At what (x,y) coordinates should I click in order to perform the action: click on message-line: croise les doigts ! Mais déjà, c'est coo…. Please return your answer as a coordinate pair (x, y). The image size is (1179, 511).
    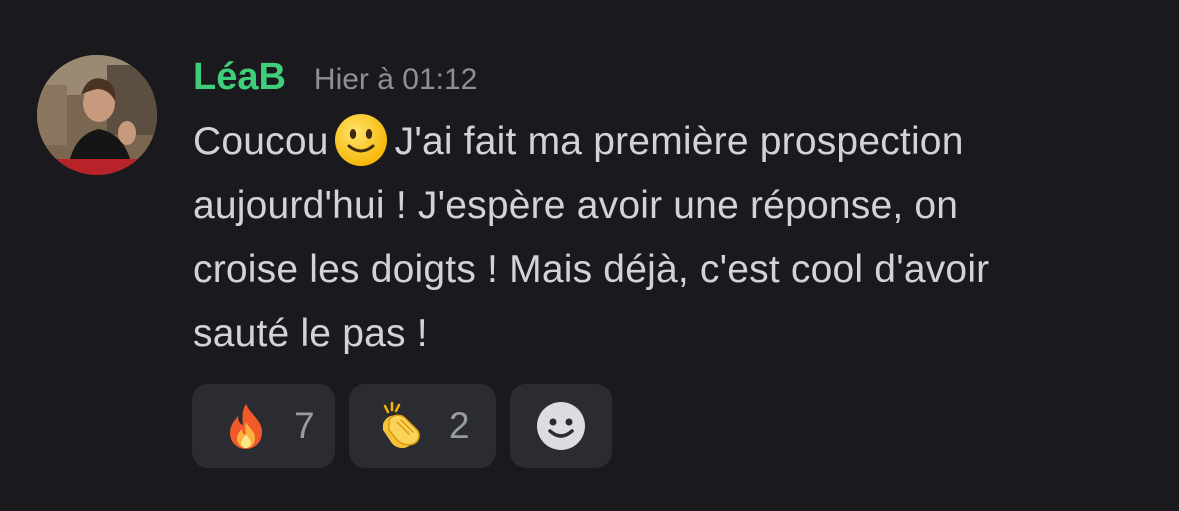
    Looking at the image, I should click on (591, 269).